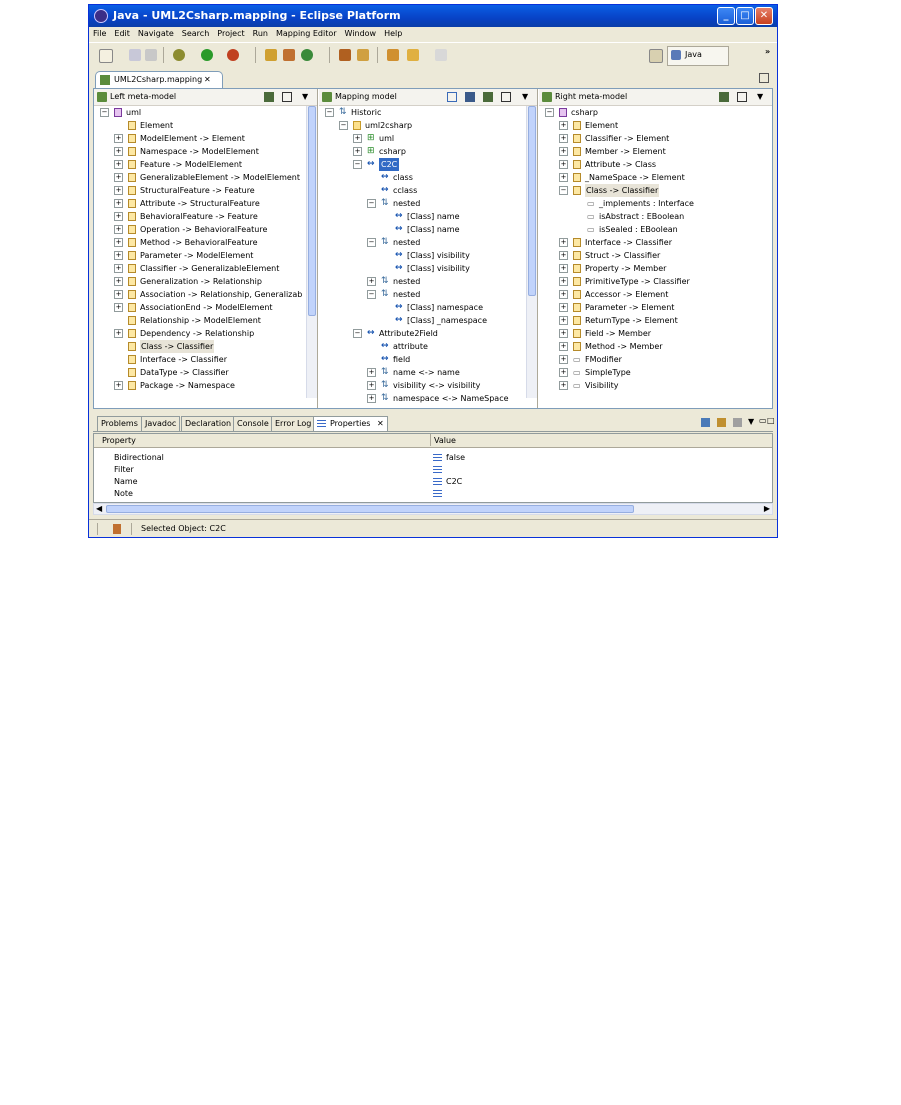 This screenshot has width=901, height=1105. Describe the element at coordinates (443, 440) in the screenshot. I see `column-value: Value` at that location.